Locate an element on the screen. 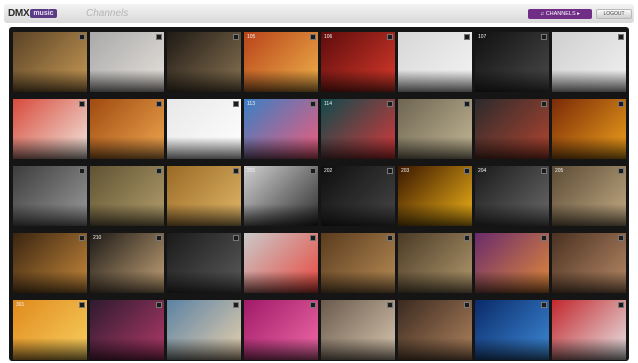  channel-tile: 210 is located at coordinates (127, 263).